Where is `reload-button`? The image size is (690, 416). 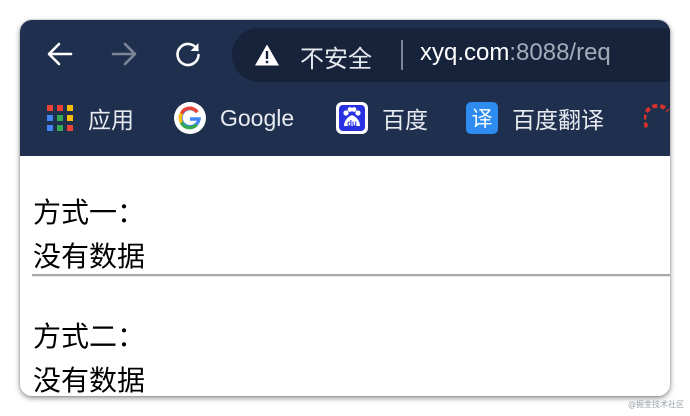 reload-button is located at coordinates (188, 54).